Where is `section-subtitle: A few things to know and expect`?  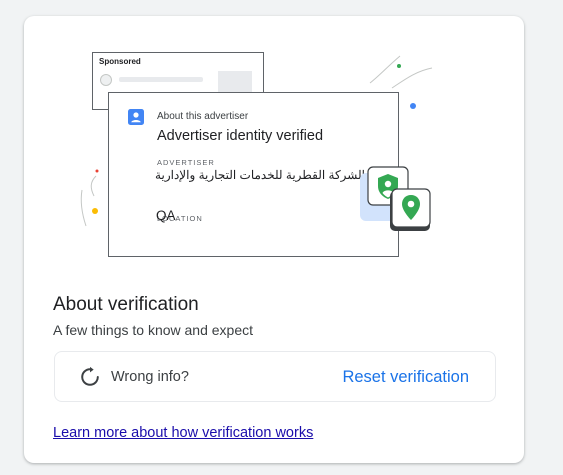 section-subtitle: A few things to know and expect is located at coordinates (153, 330).